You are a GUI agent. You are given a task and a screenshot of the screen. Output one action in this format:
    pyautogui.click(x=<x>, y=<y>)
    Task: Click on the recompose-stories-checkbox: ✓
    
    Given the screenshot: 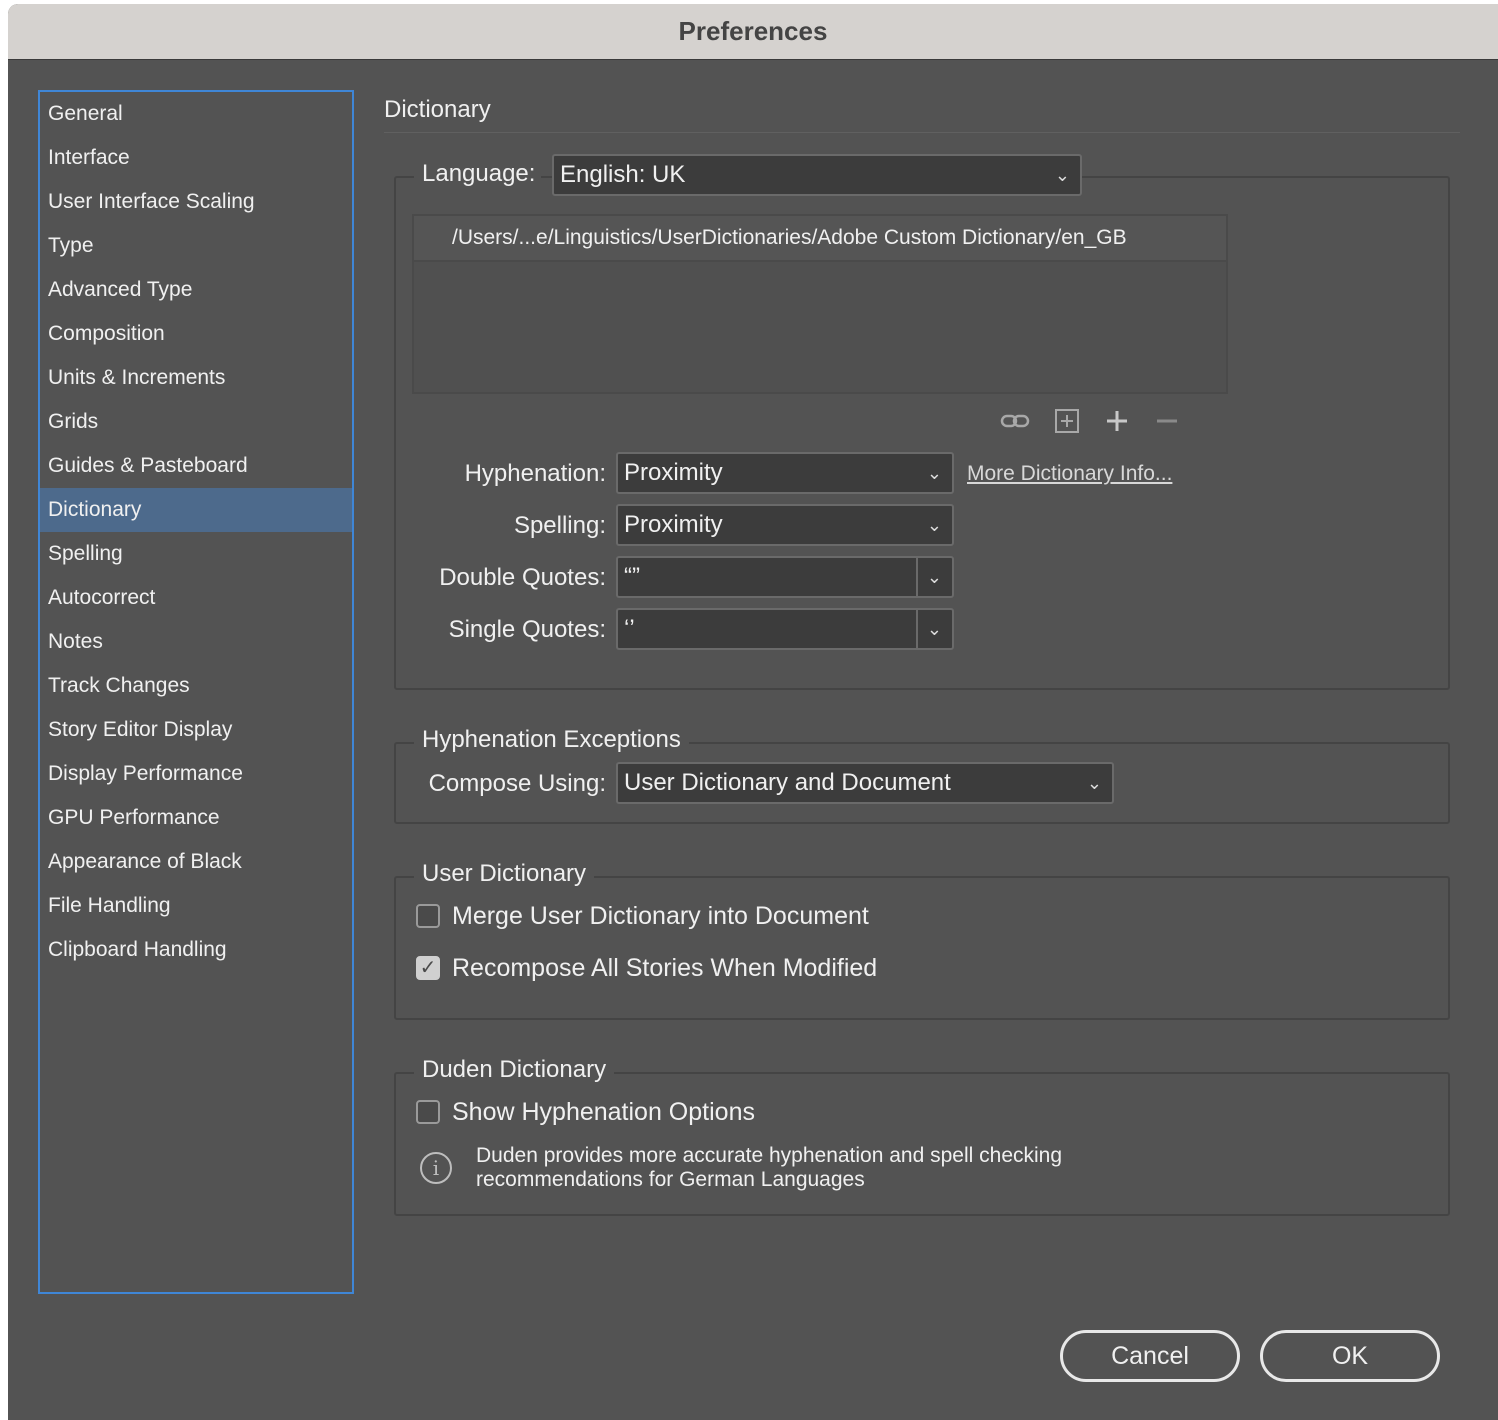 What is the action you would take?
    pyautogui.click(x=428, y=968)
    